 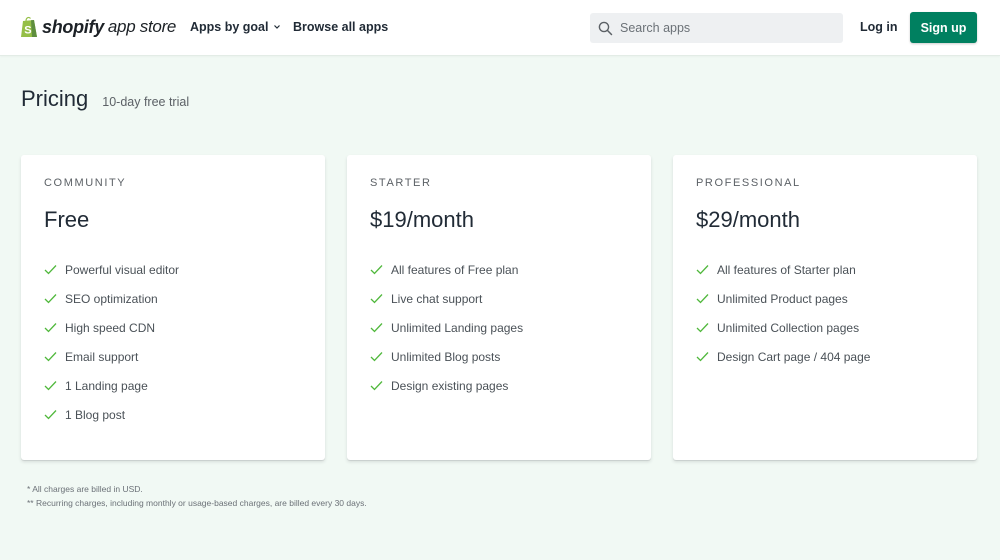 I want to click on feature-text: High speed CDN, so click(x=110, y=327).